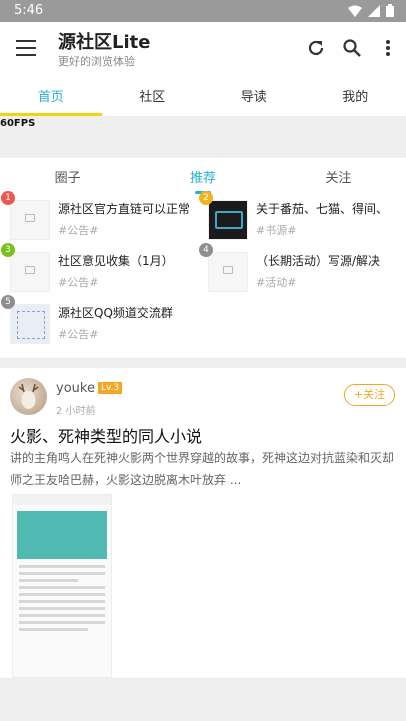 This screenshot has height=721, width=406. I want to click on menu-icon, so click(26, 48).